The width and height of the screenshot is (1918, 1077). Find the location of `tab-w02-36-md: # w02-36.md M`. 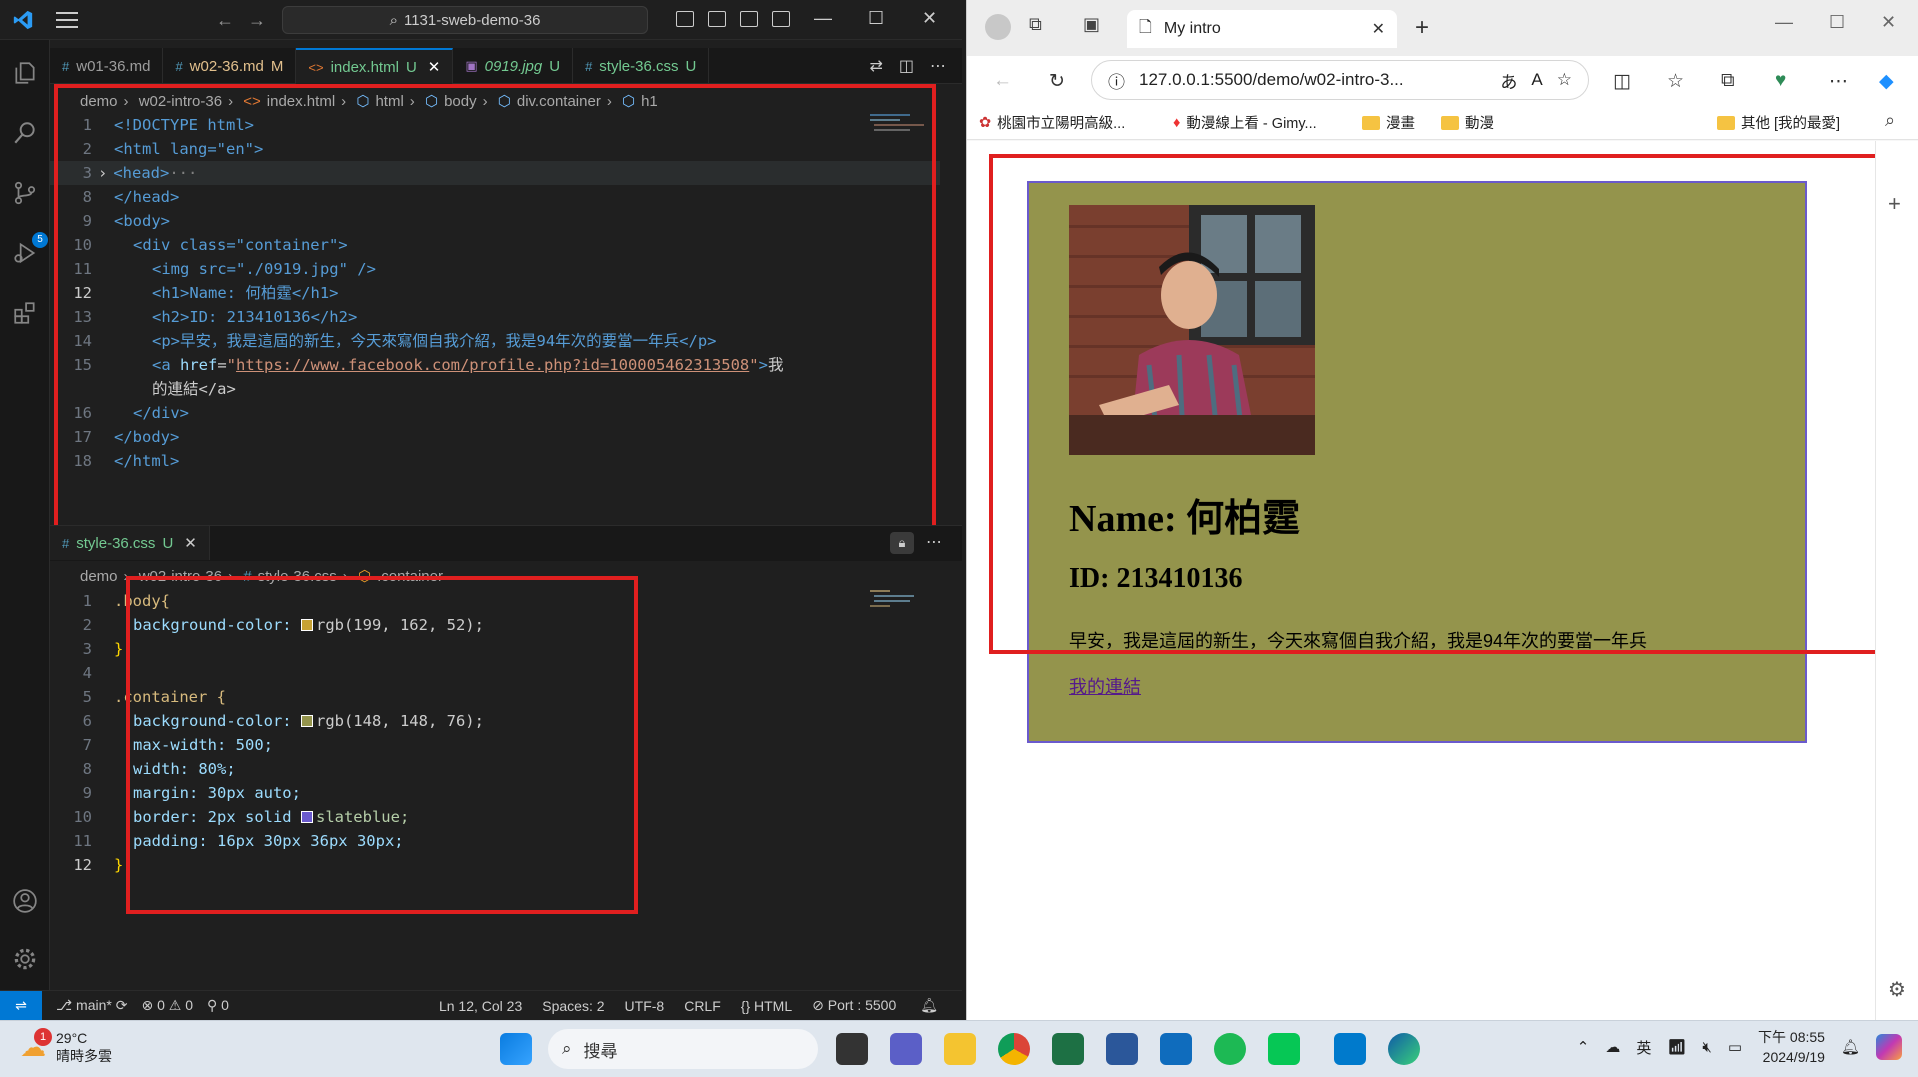

tab-w02-36-md: # w02-36.md M is located at coordinates (230, 66).